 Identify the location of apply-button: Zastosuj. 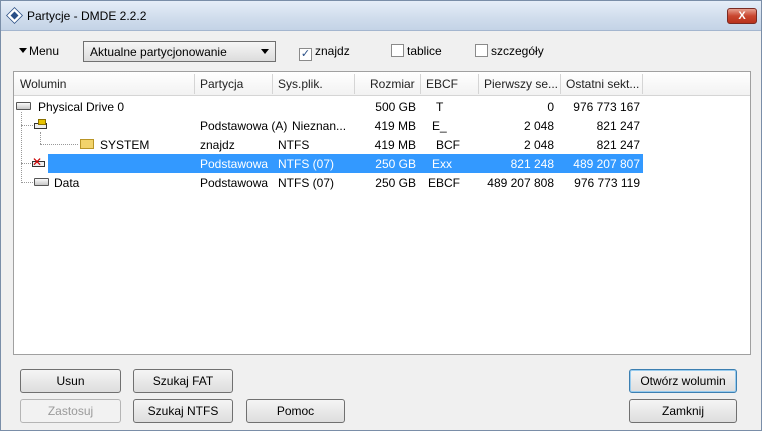
(70, 411).